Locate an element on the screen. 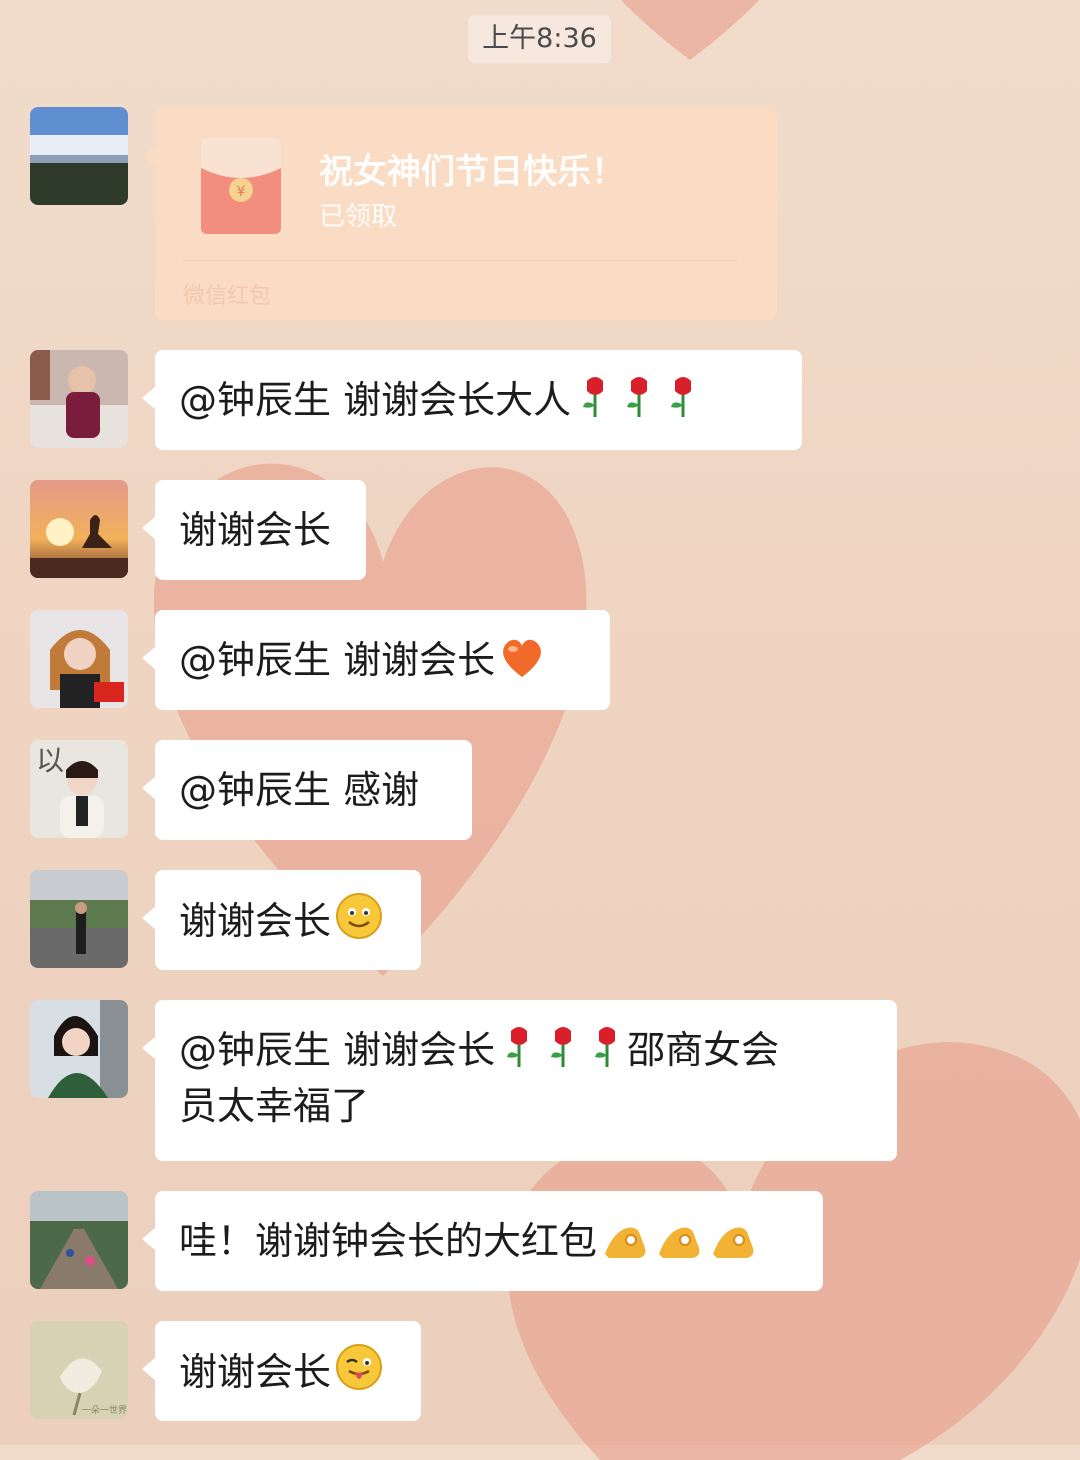 This screenshot has width=1080, height=1460. message-bubble: @钟辰生 感谢 is located at coordinates (307, 790).